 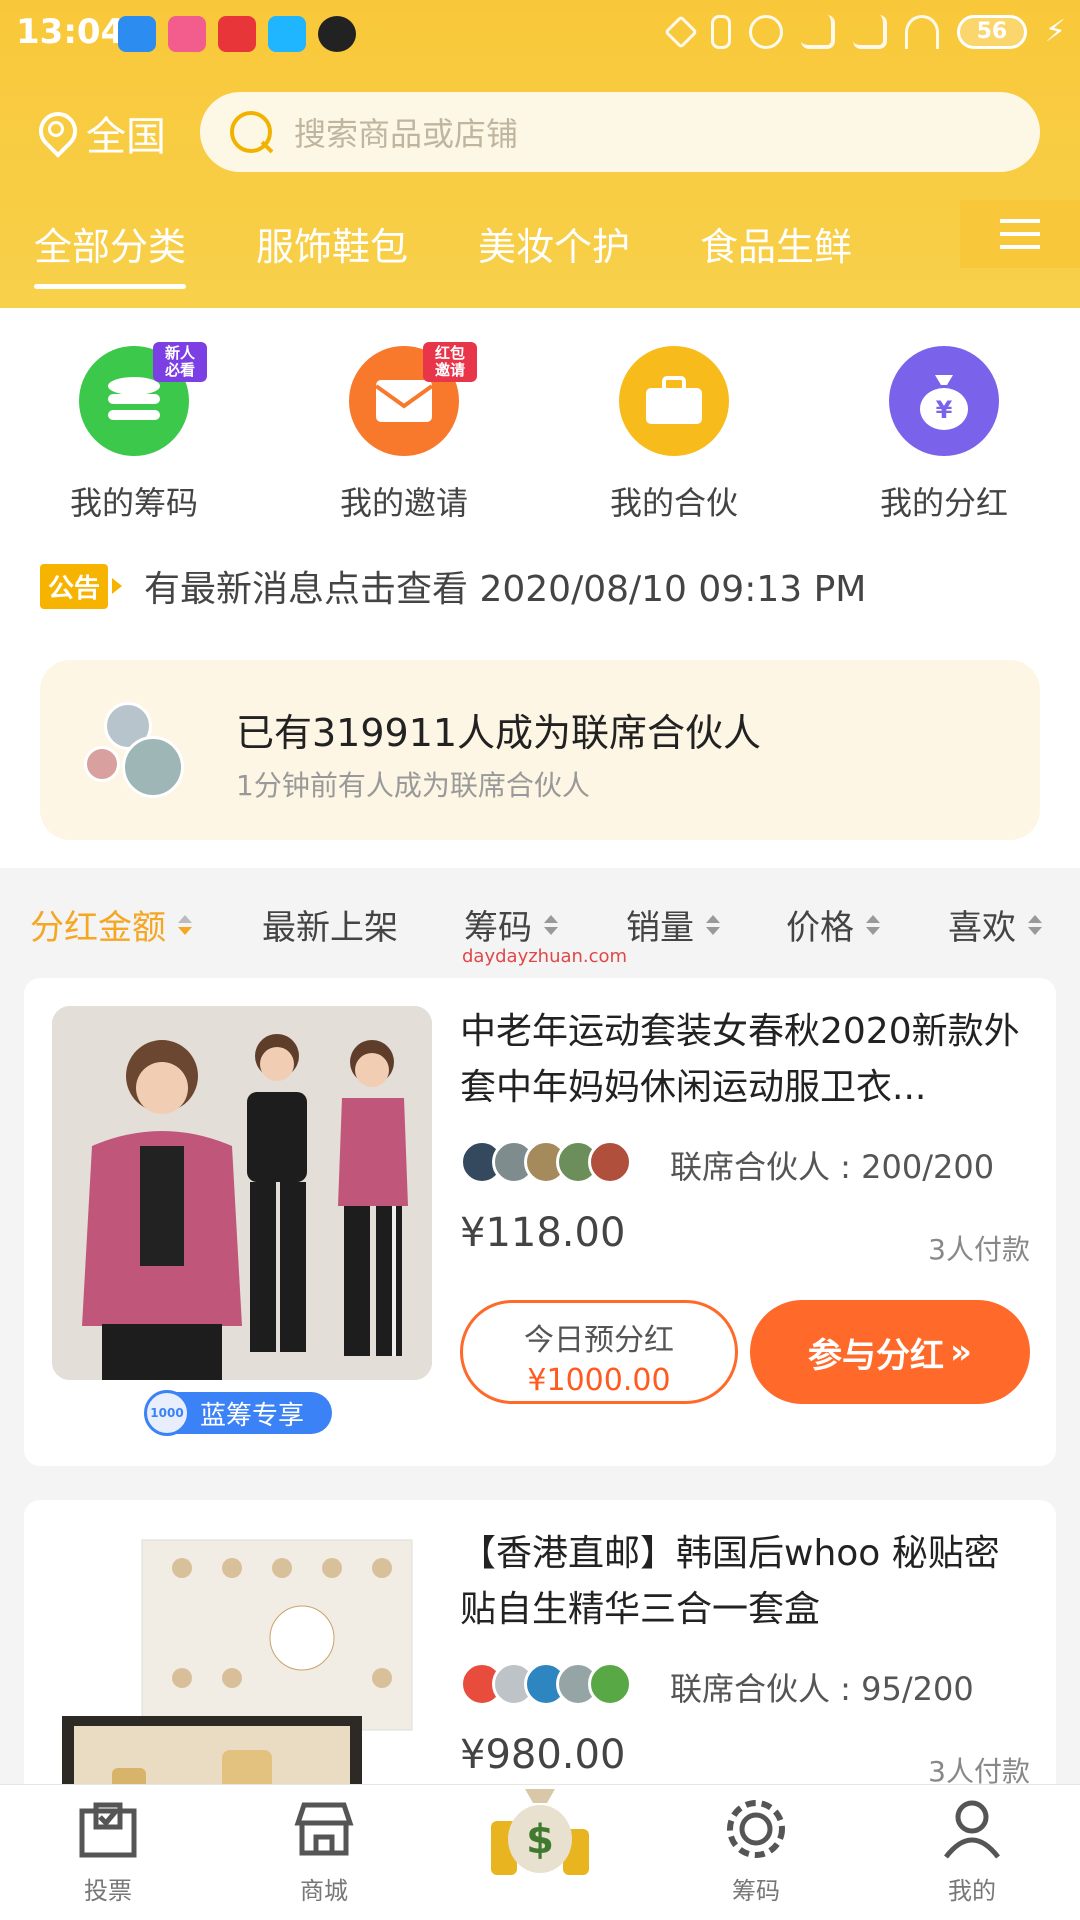 I want to click on quick-link-badge: 新人必看, so click(x=180, y=362).